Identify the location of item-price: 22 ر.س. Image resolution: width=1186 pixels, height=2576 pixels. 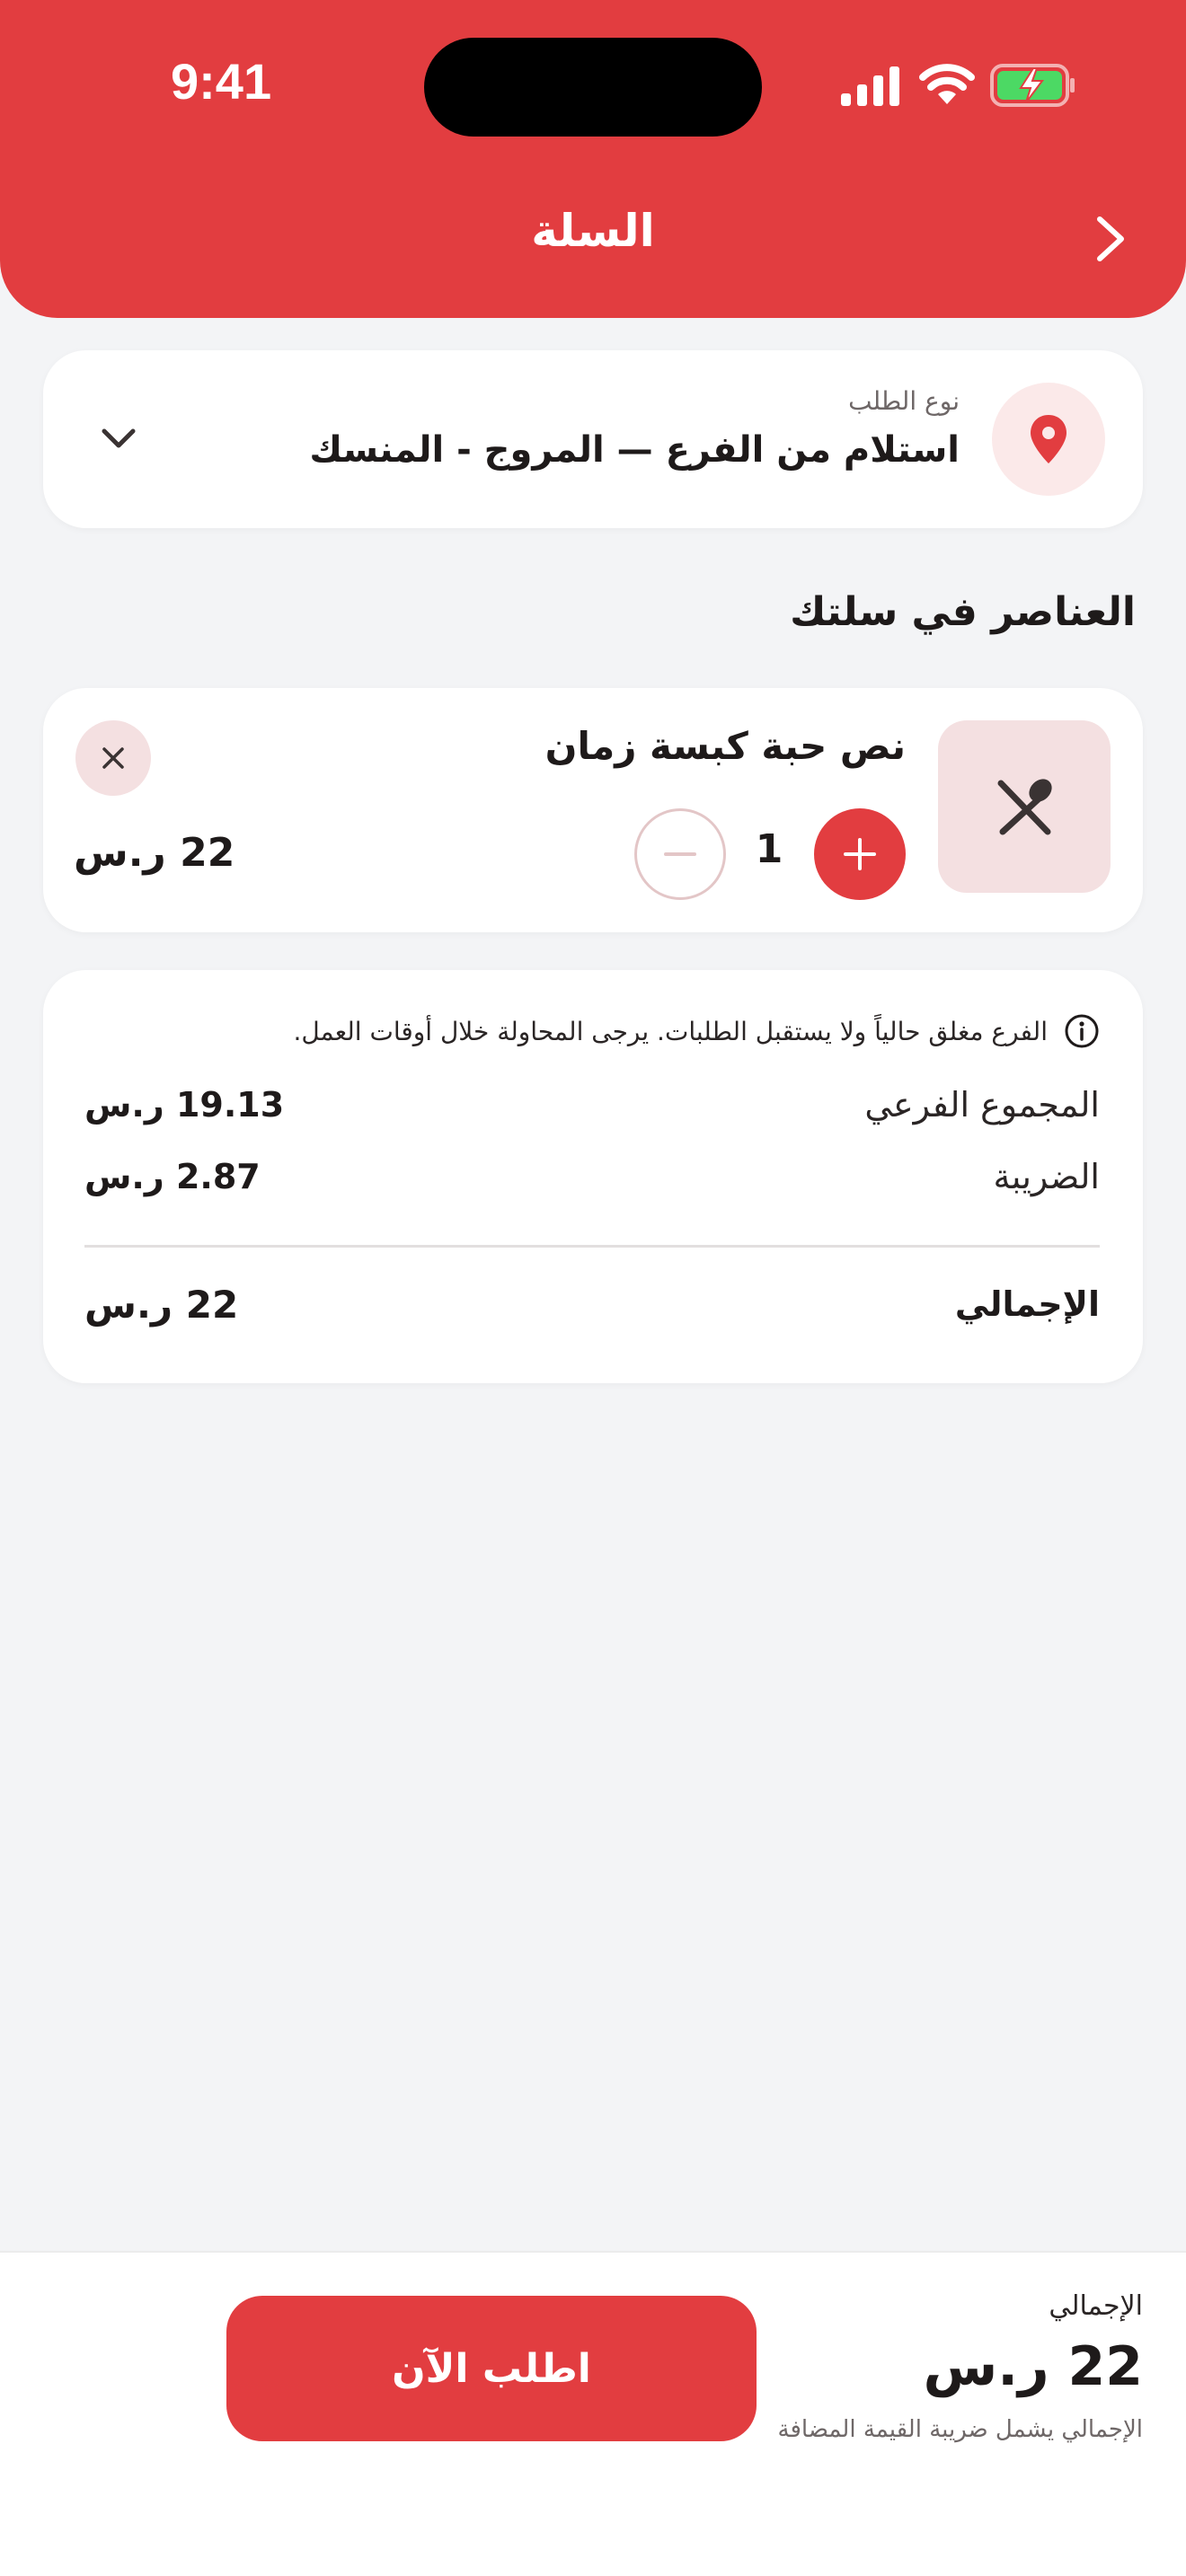
(154, 853).